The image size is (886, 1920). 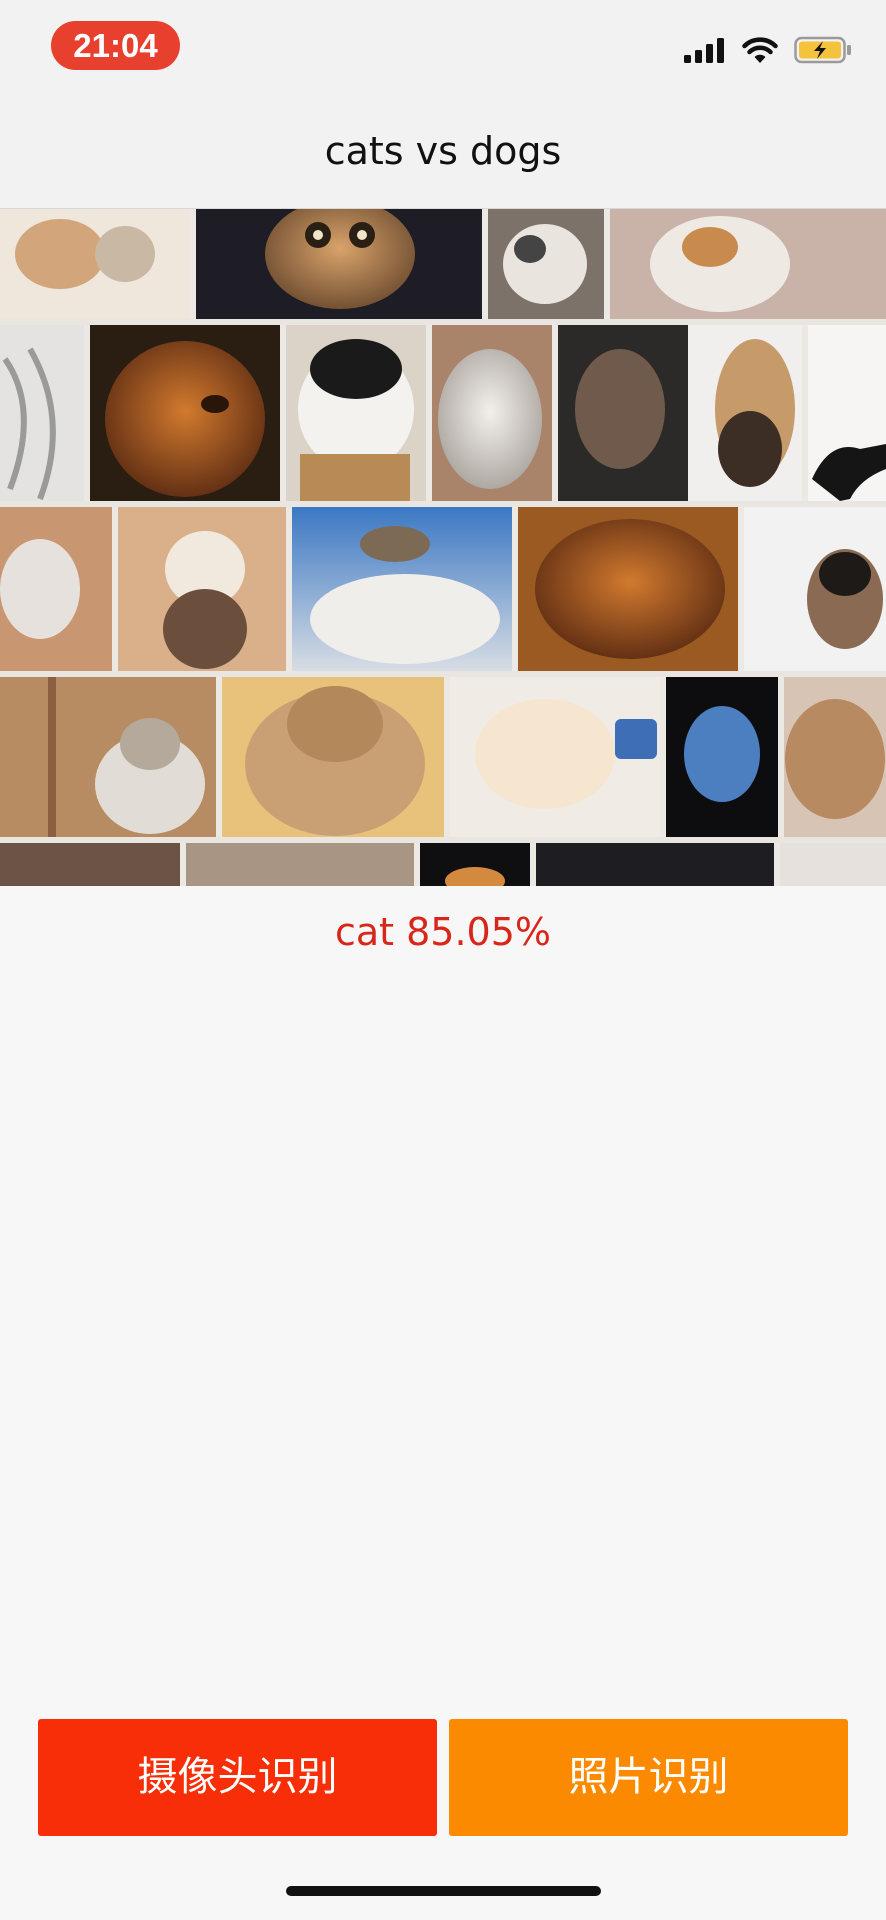 What do you see at coordinates (704, 50) in the screenshot?
I see `cellular-signal-icon` at bounding box center [704, 50].